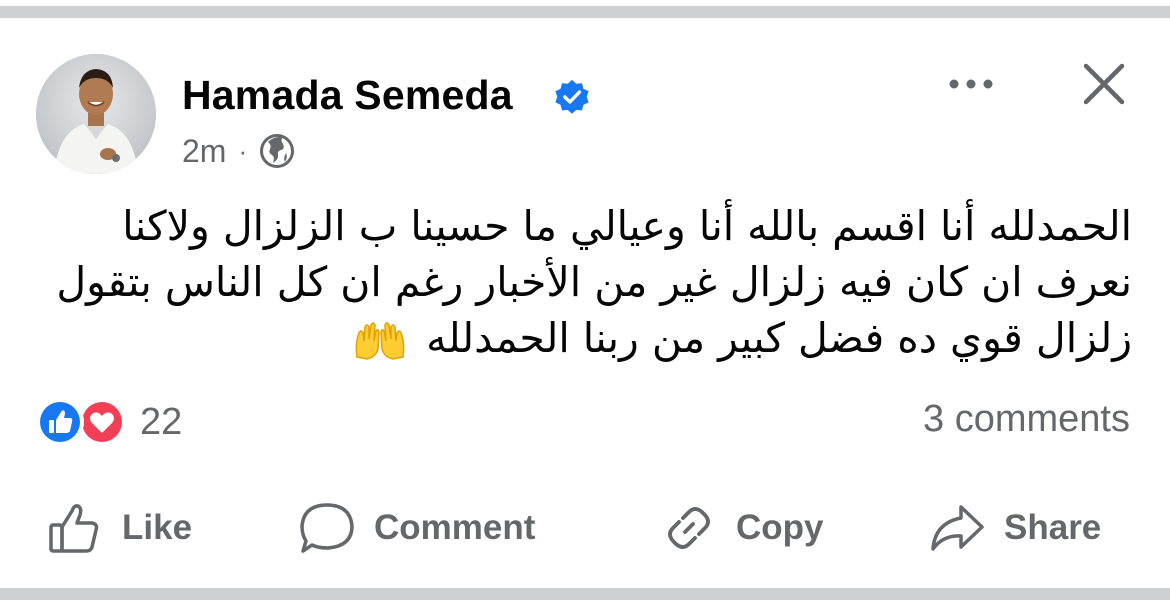 This screenshot has height=608, width=1170. I want to click on avatar, so click(96, 114).